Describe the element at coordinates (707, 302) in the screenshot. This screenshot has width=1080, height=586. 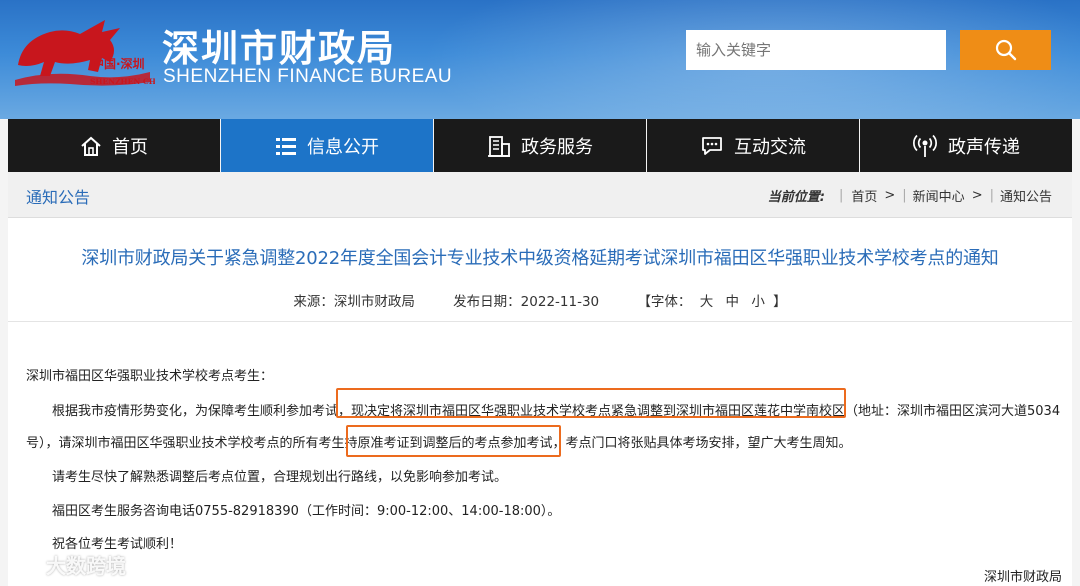
I see `font-large-button: 大` at that location.